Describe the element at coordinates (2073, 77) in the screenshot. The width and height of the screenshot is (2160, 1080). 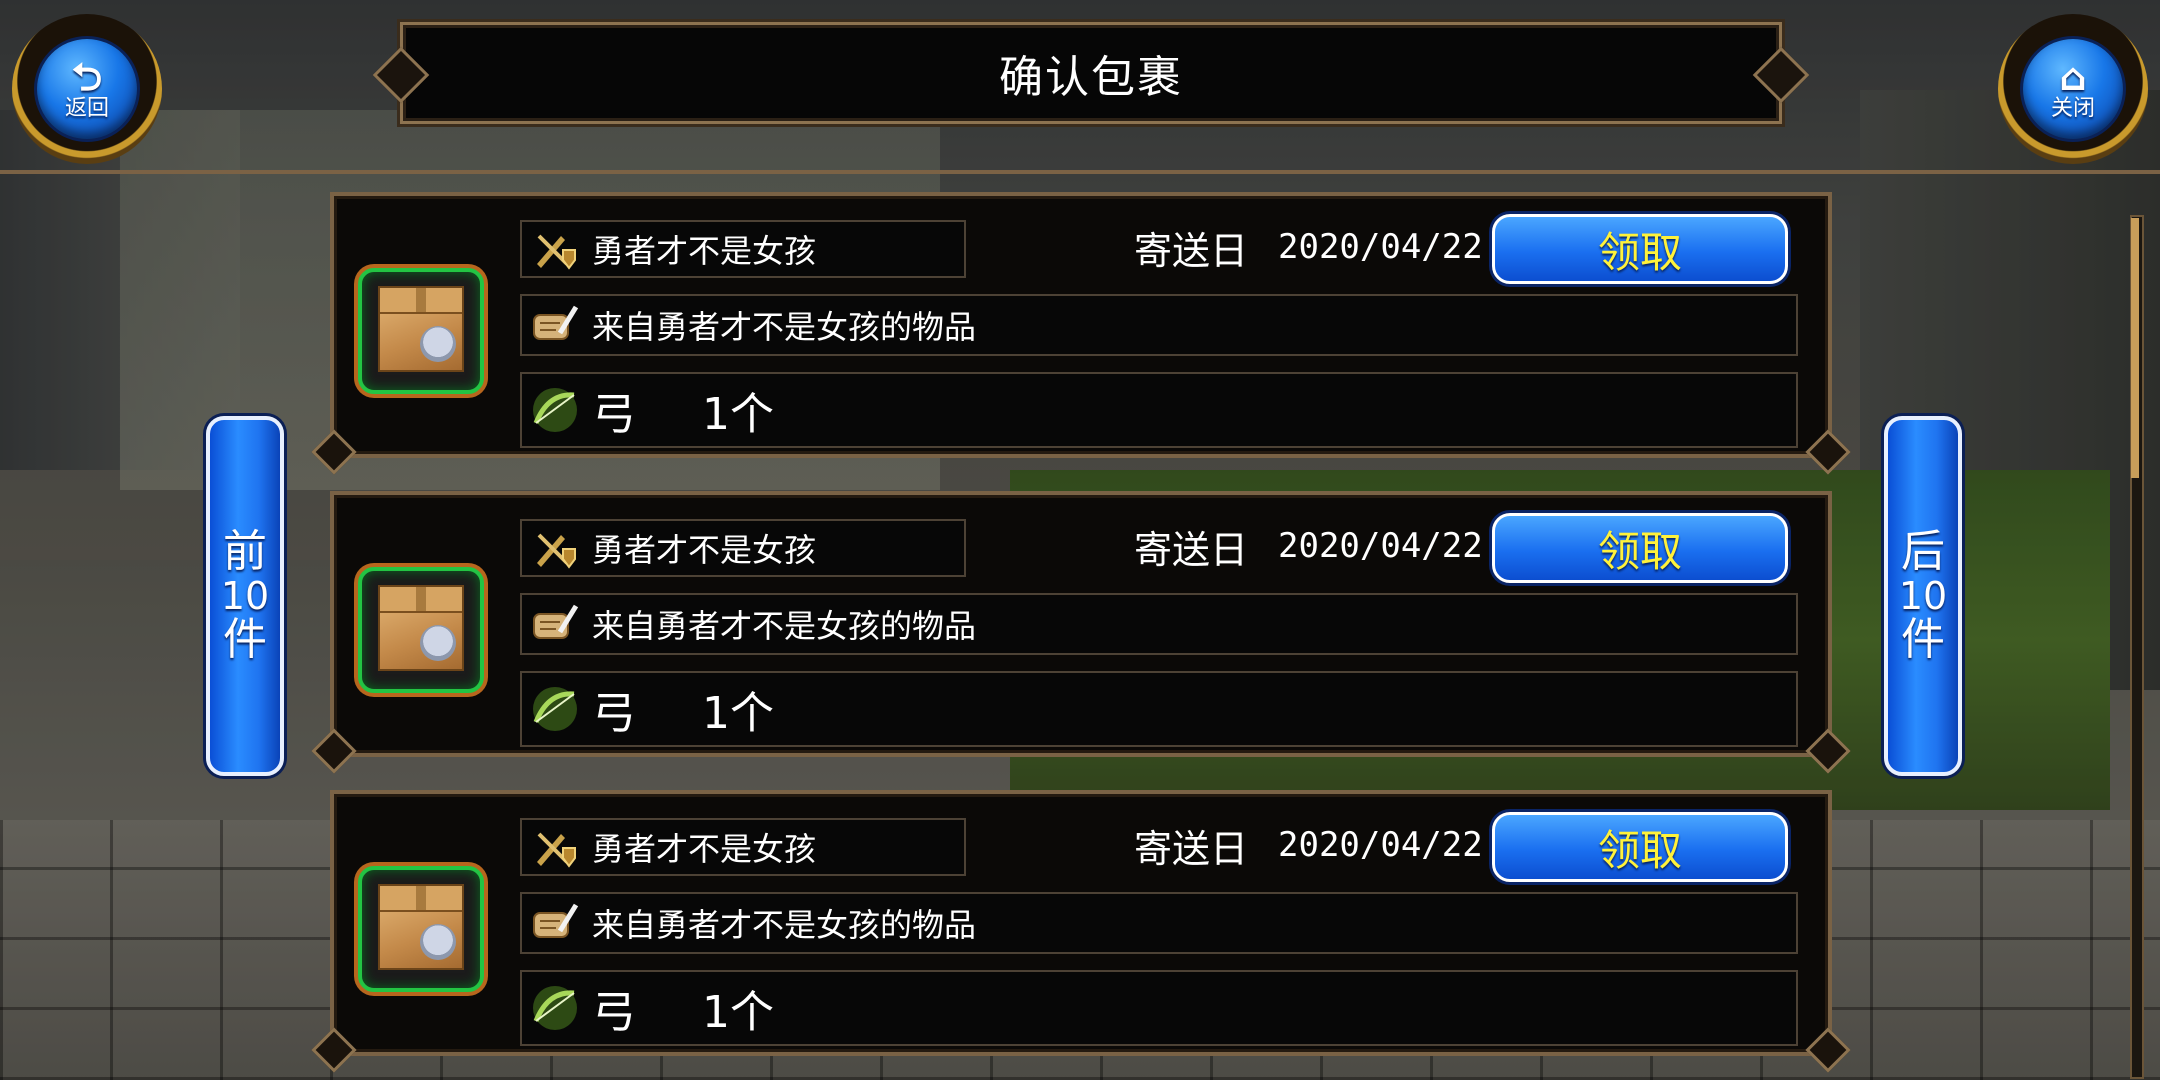
I see `home-icon: ⌂` at that location.